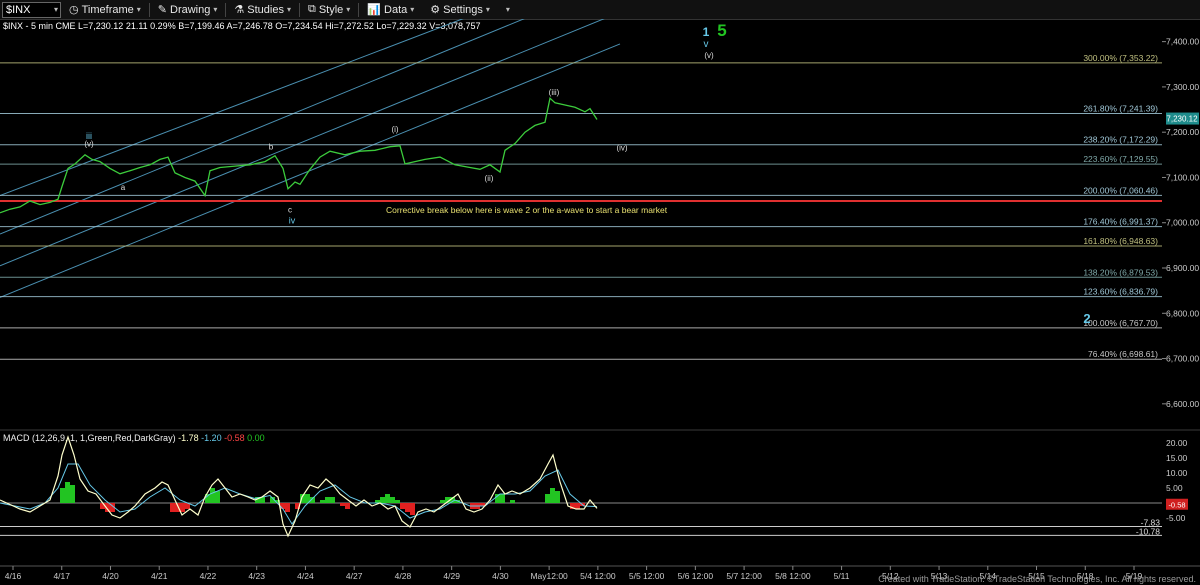 The width and height of the screenshot is (1200, 585). What do you see at coordinates (402, 26) in the screenshot?
I see `header-stat-7: Lo=7,229.32` at bounding box center [402, 26].